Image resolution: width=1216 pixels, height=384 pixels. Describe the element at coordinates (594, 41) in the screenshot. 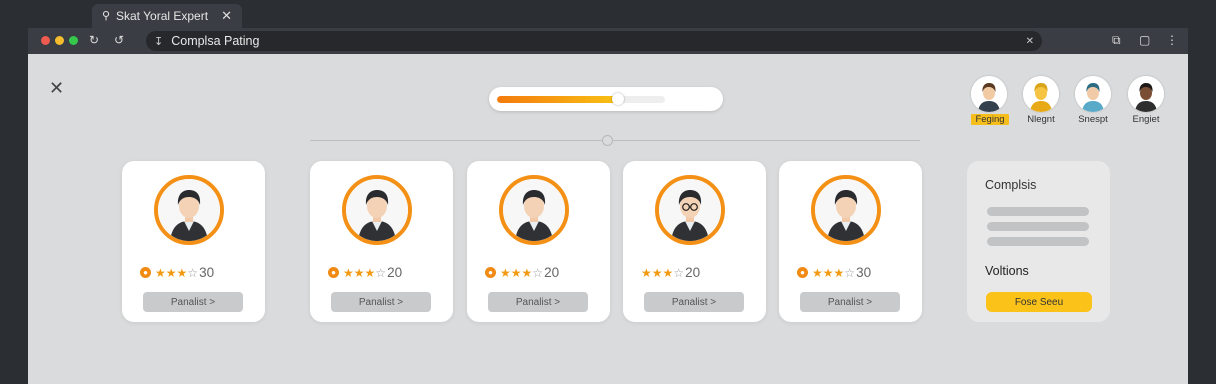

I see `address-bar: ↧ Complsa Pating ✕` at that location.